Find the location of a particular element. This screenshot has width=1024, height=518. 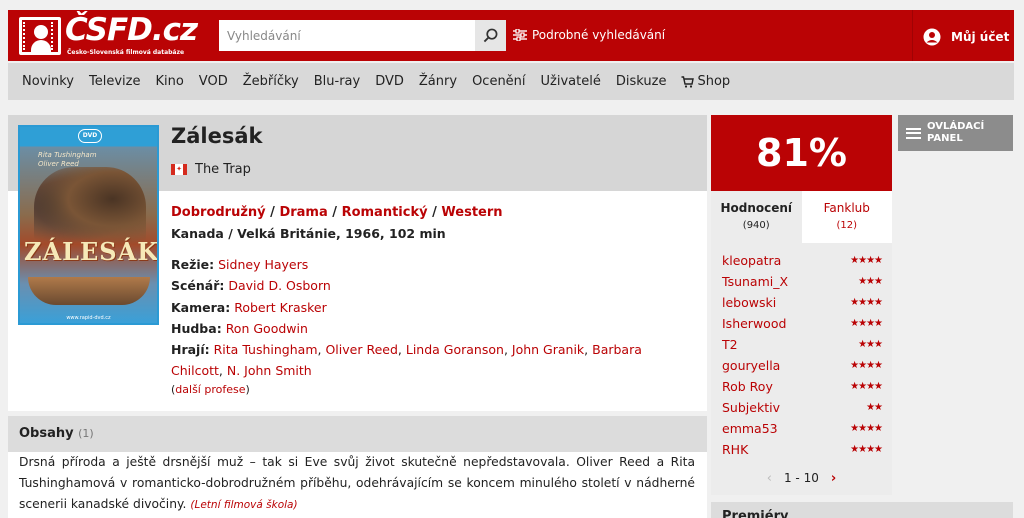

writer-link: David D. Osborn is located at coordinates (279, 285).